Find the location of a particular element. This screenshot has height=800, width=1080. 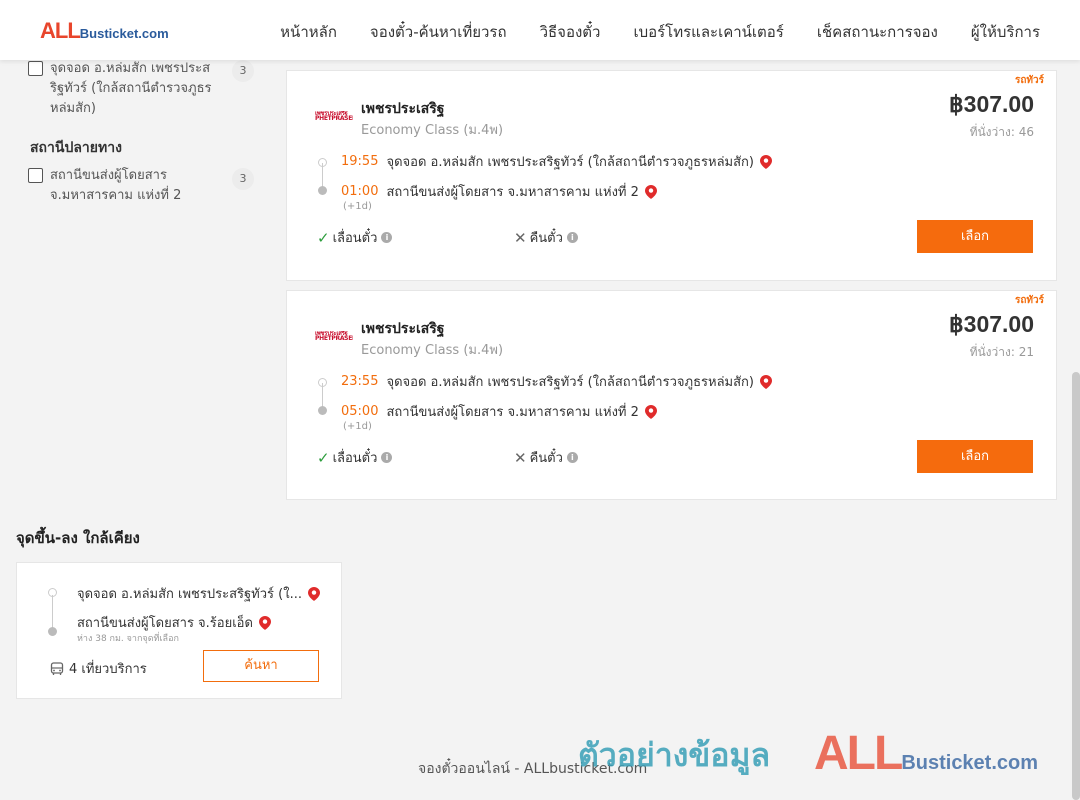

arrival-time: 05:00 is located at coordinates (360, 411).